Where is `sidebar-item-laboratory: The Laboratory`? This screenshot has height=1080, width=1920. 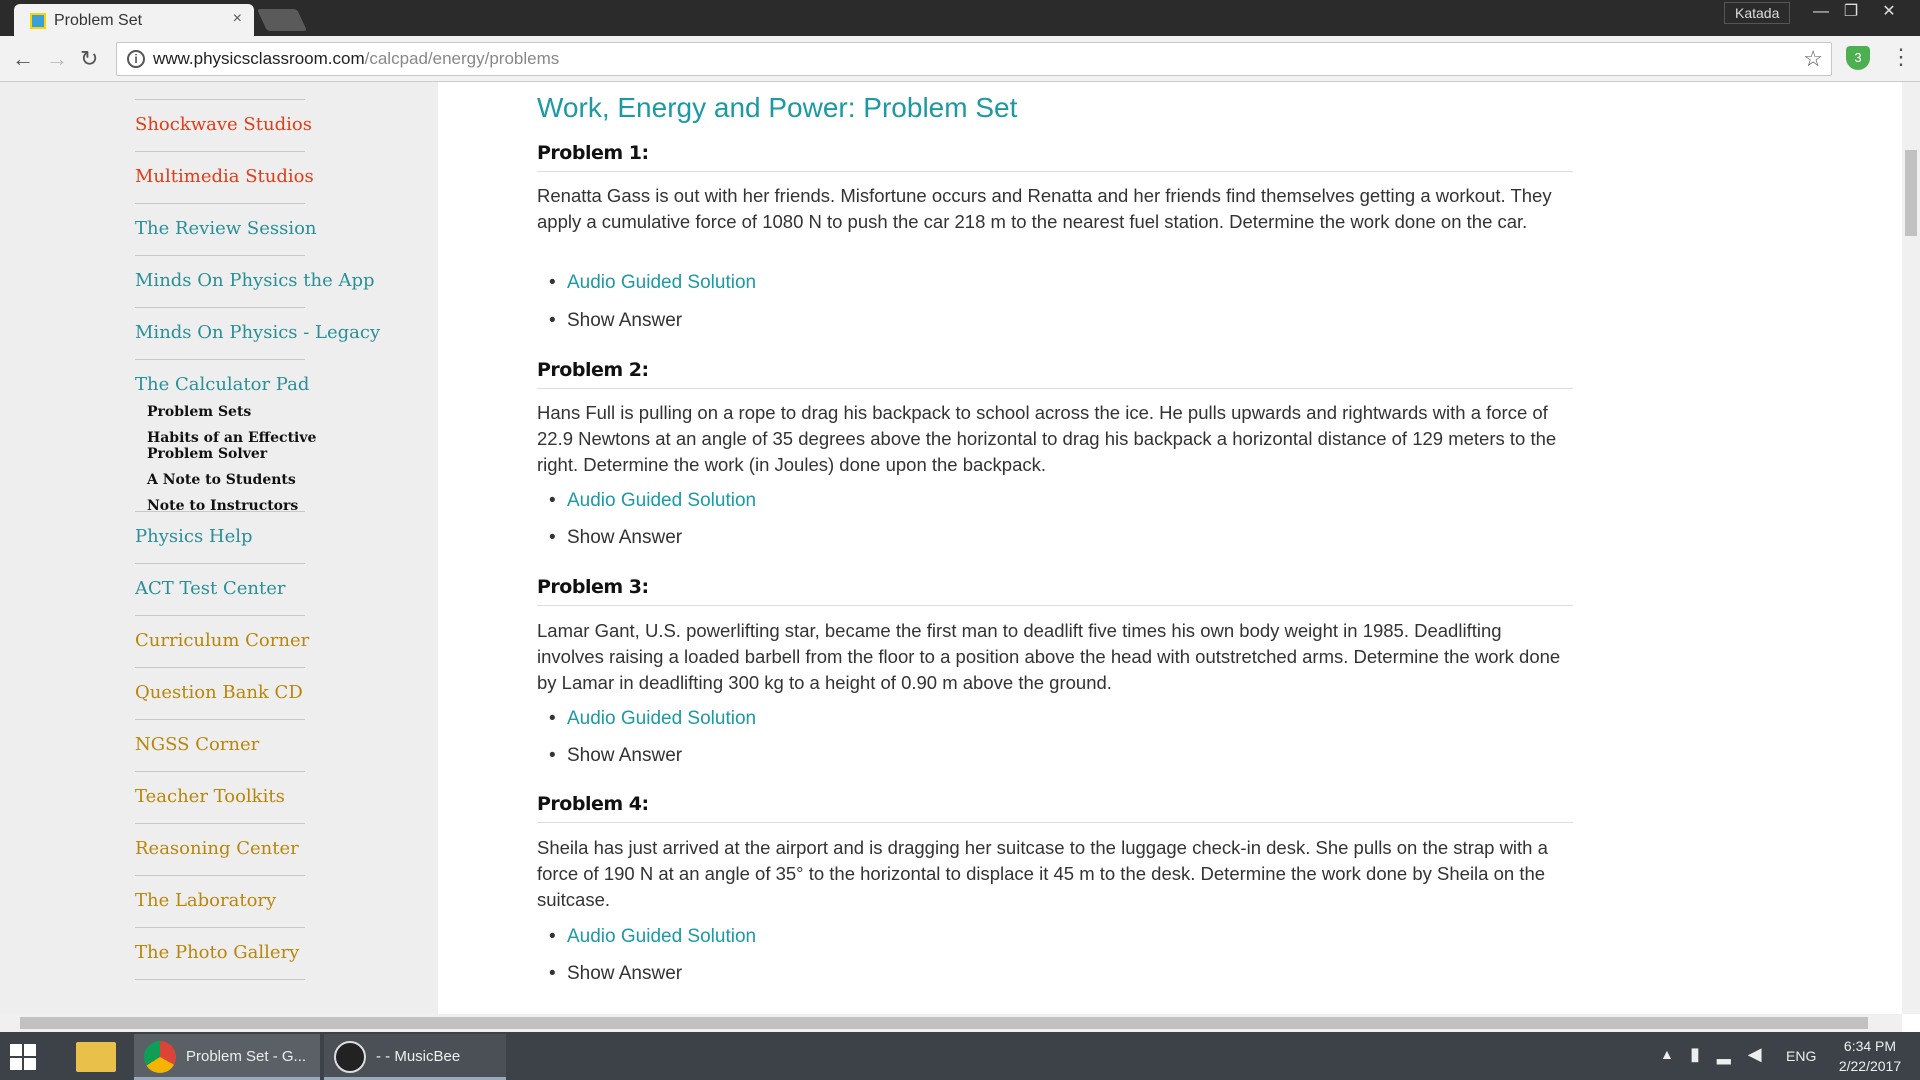 sidebar-item-laboratory: The Laboratory is located at coordinates (220, 902).